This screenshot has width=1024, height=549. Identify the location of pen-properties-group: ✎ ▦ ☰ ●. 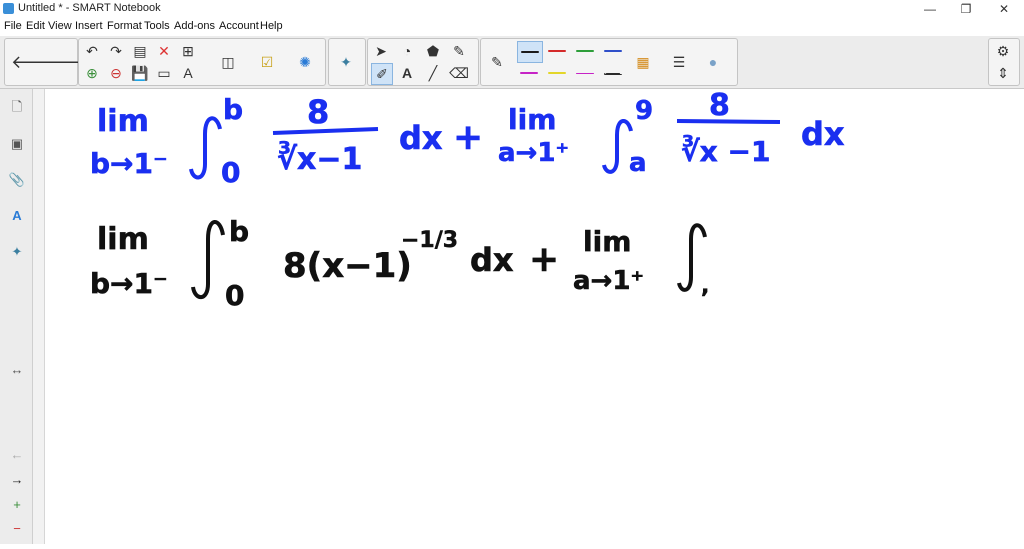
(609, 62).